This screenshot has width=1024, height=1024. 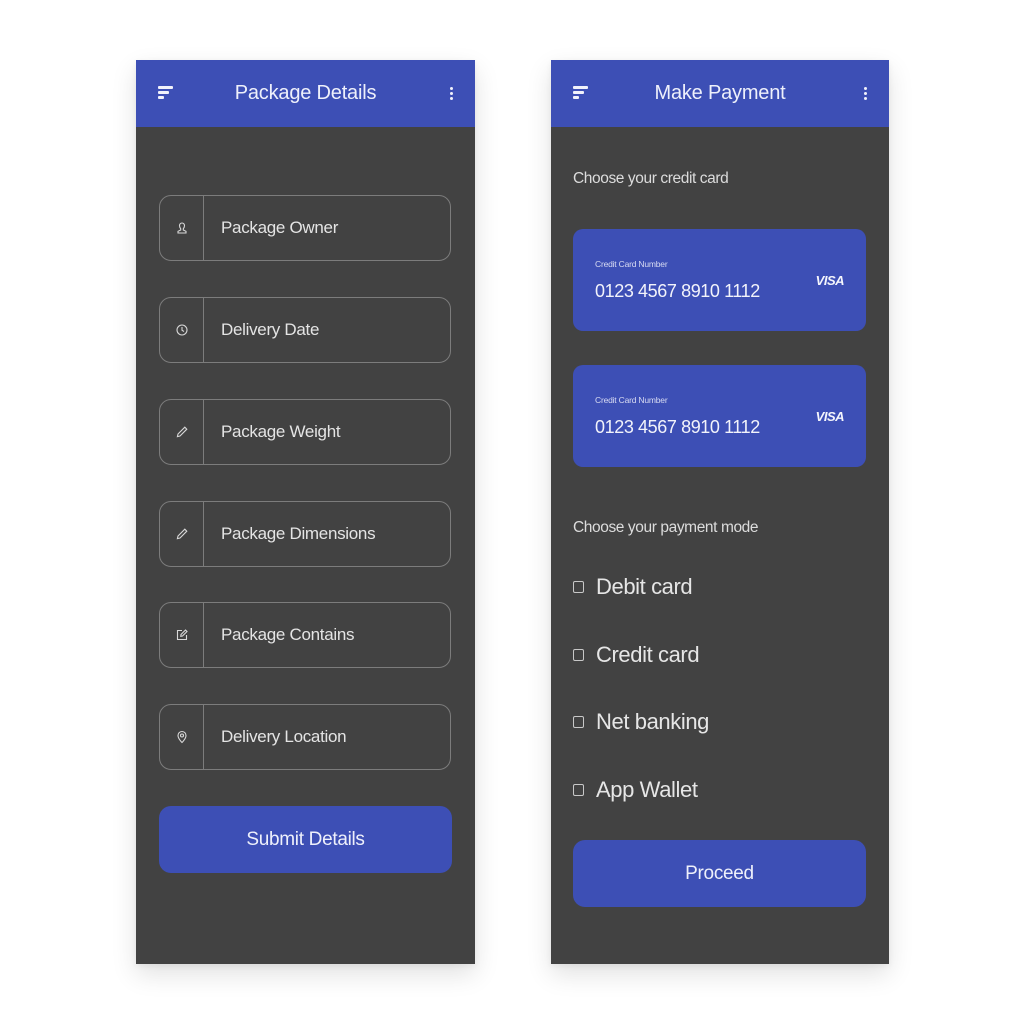 What do you see at coordinates (182, 228) in the screenshot?
I see `person-icon` at bounding box center [182, 228].